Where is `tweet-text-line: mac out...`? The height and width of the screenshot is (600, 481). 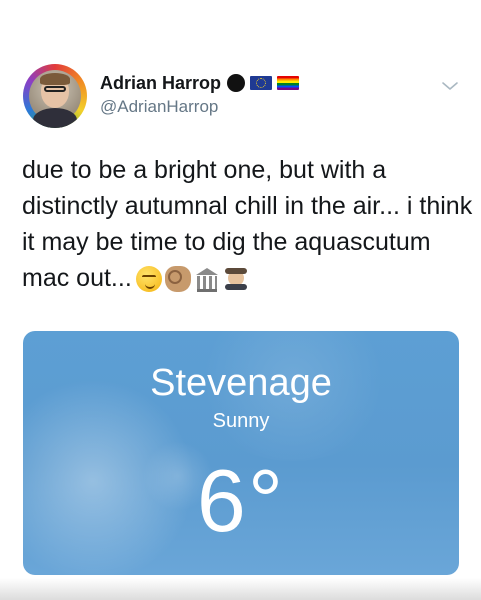
tweet-text-line: mac out... is located at coordinates (77, 278).